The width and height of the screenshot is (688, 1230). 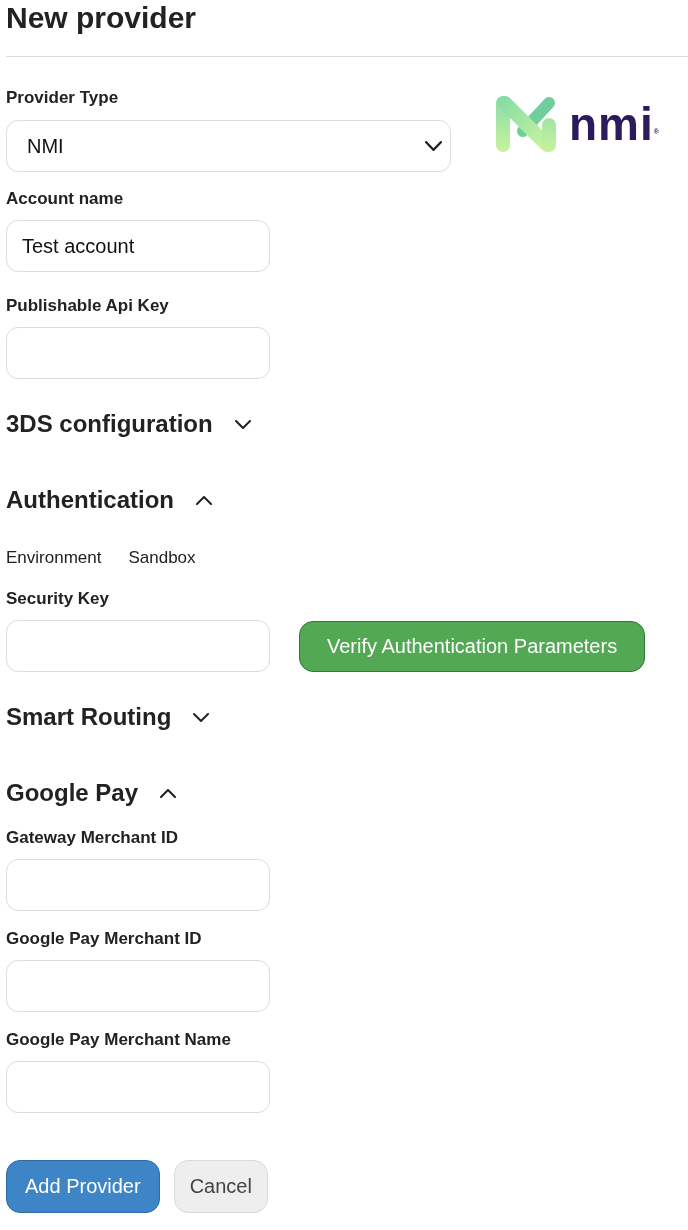 What do you see at coordinates (128, 424) in the screenshot?
I see `section-toggle: 3DS configuration` at bounding box center [128, 424].